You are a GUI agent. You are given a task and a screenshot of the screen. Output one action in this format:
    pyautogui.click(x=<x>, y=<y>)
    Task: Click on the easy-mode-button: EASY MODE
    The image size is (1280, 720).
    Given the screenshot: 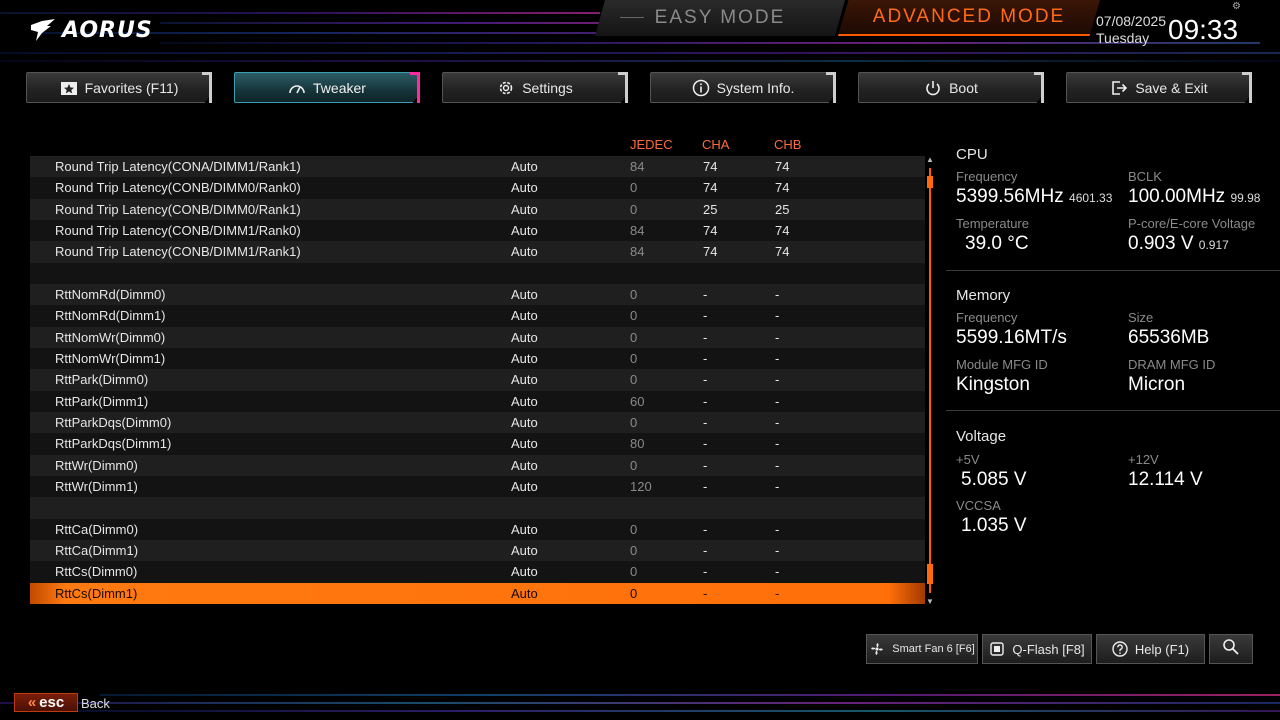 What is the action you would take?
    pyautogui.click(x=720, y=18)
    